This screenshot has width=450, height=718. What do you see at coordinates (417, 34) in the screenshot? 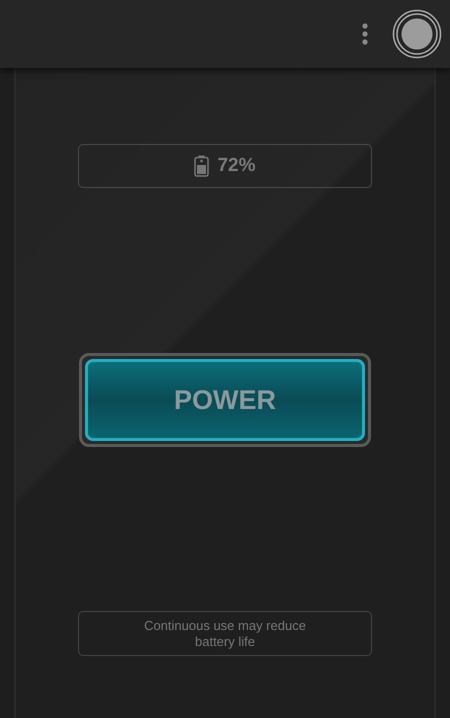
I see `round-button-icon` at bounding box center [417, 34].